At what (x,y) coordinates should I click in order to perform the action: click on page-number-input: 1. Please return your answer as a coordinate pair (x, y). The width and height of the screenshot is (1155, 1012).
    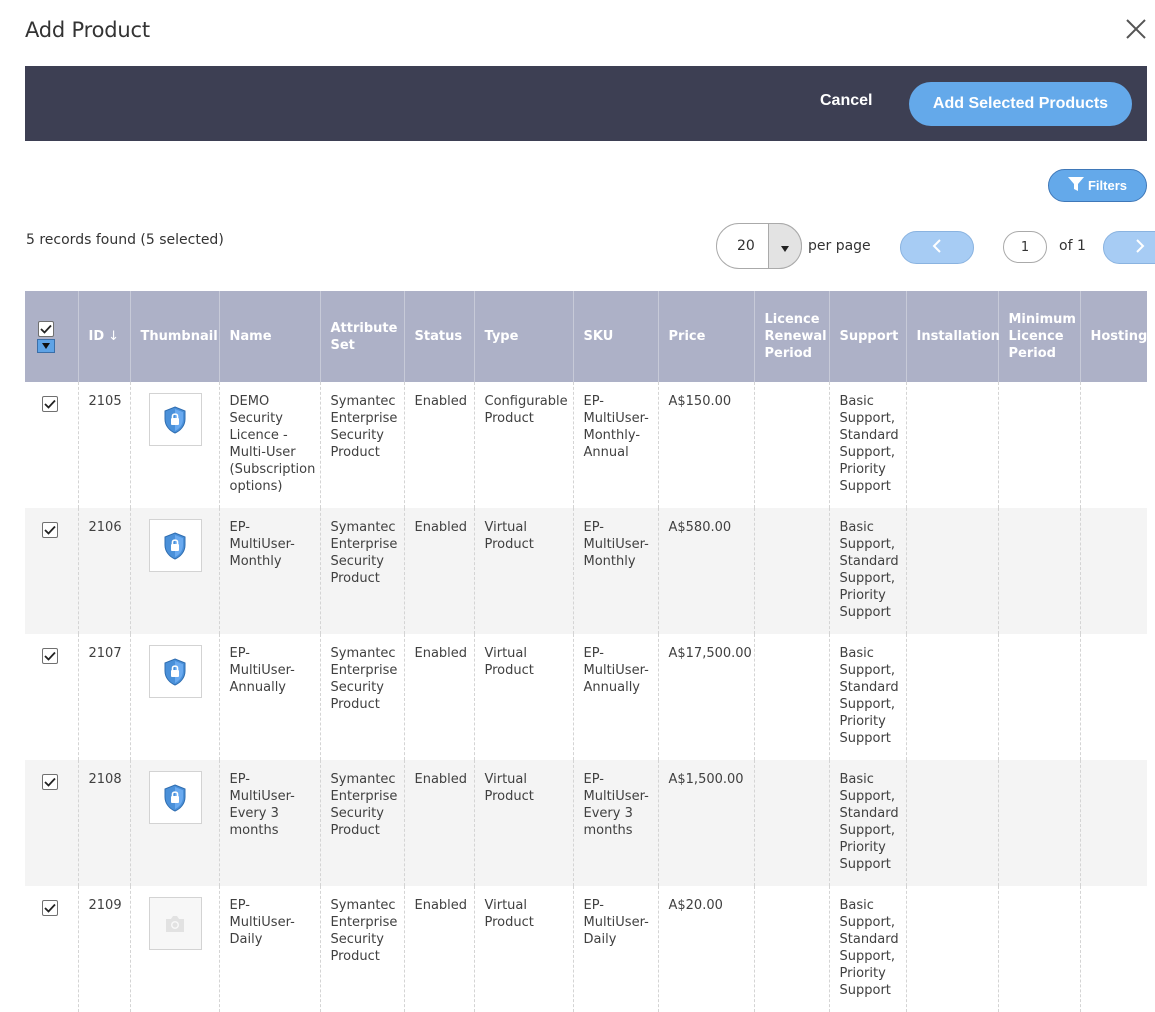
    Looking at the image, I should click on (1025, 247).